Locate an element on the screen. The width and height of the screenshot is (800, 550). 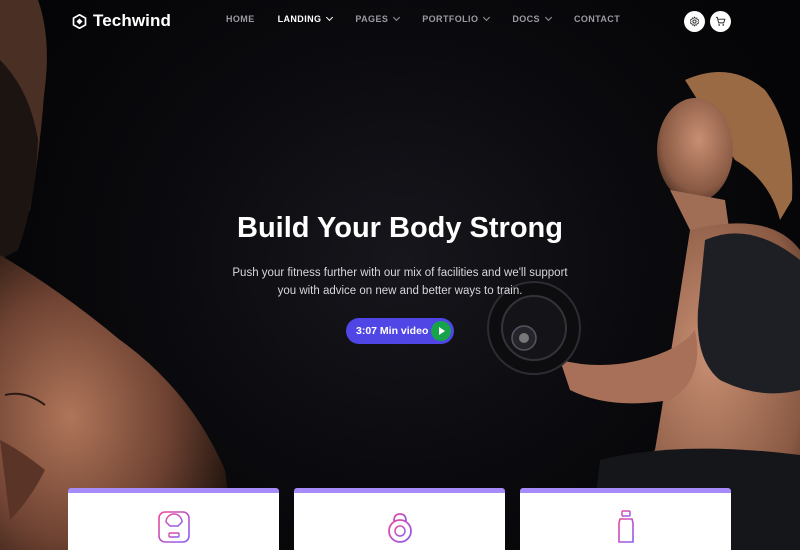
nav-label: DOCS is located at coordinates (526, 19).